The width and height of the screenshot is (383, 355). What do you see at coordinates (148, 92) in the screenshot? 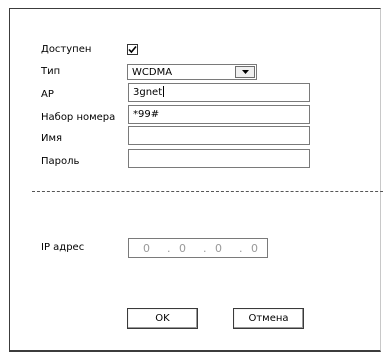
I see `ap-input-value: 3gnet` at bounding box center [148, 92].